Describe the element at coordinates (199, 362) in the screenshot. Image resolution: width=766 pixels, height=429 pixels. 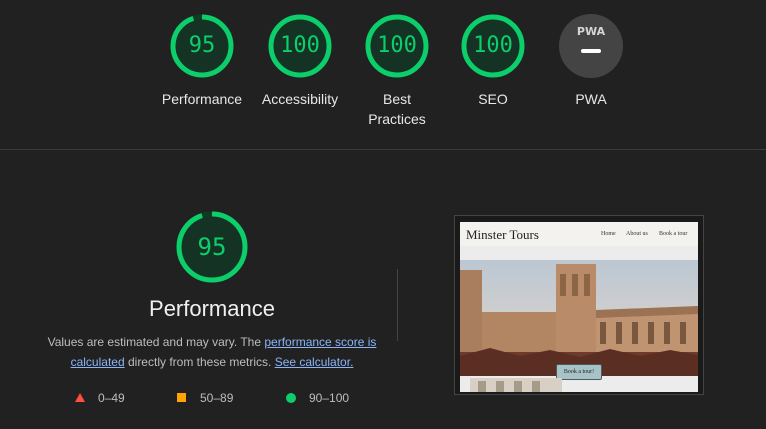
I see `desc-middle: directly from these metrics.` at that location.